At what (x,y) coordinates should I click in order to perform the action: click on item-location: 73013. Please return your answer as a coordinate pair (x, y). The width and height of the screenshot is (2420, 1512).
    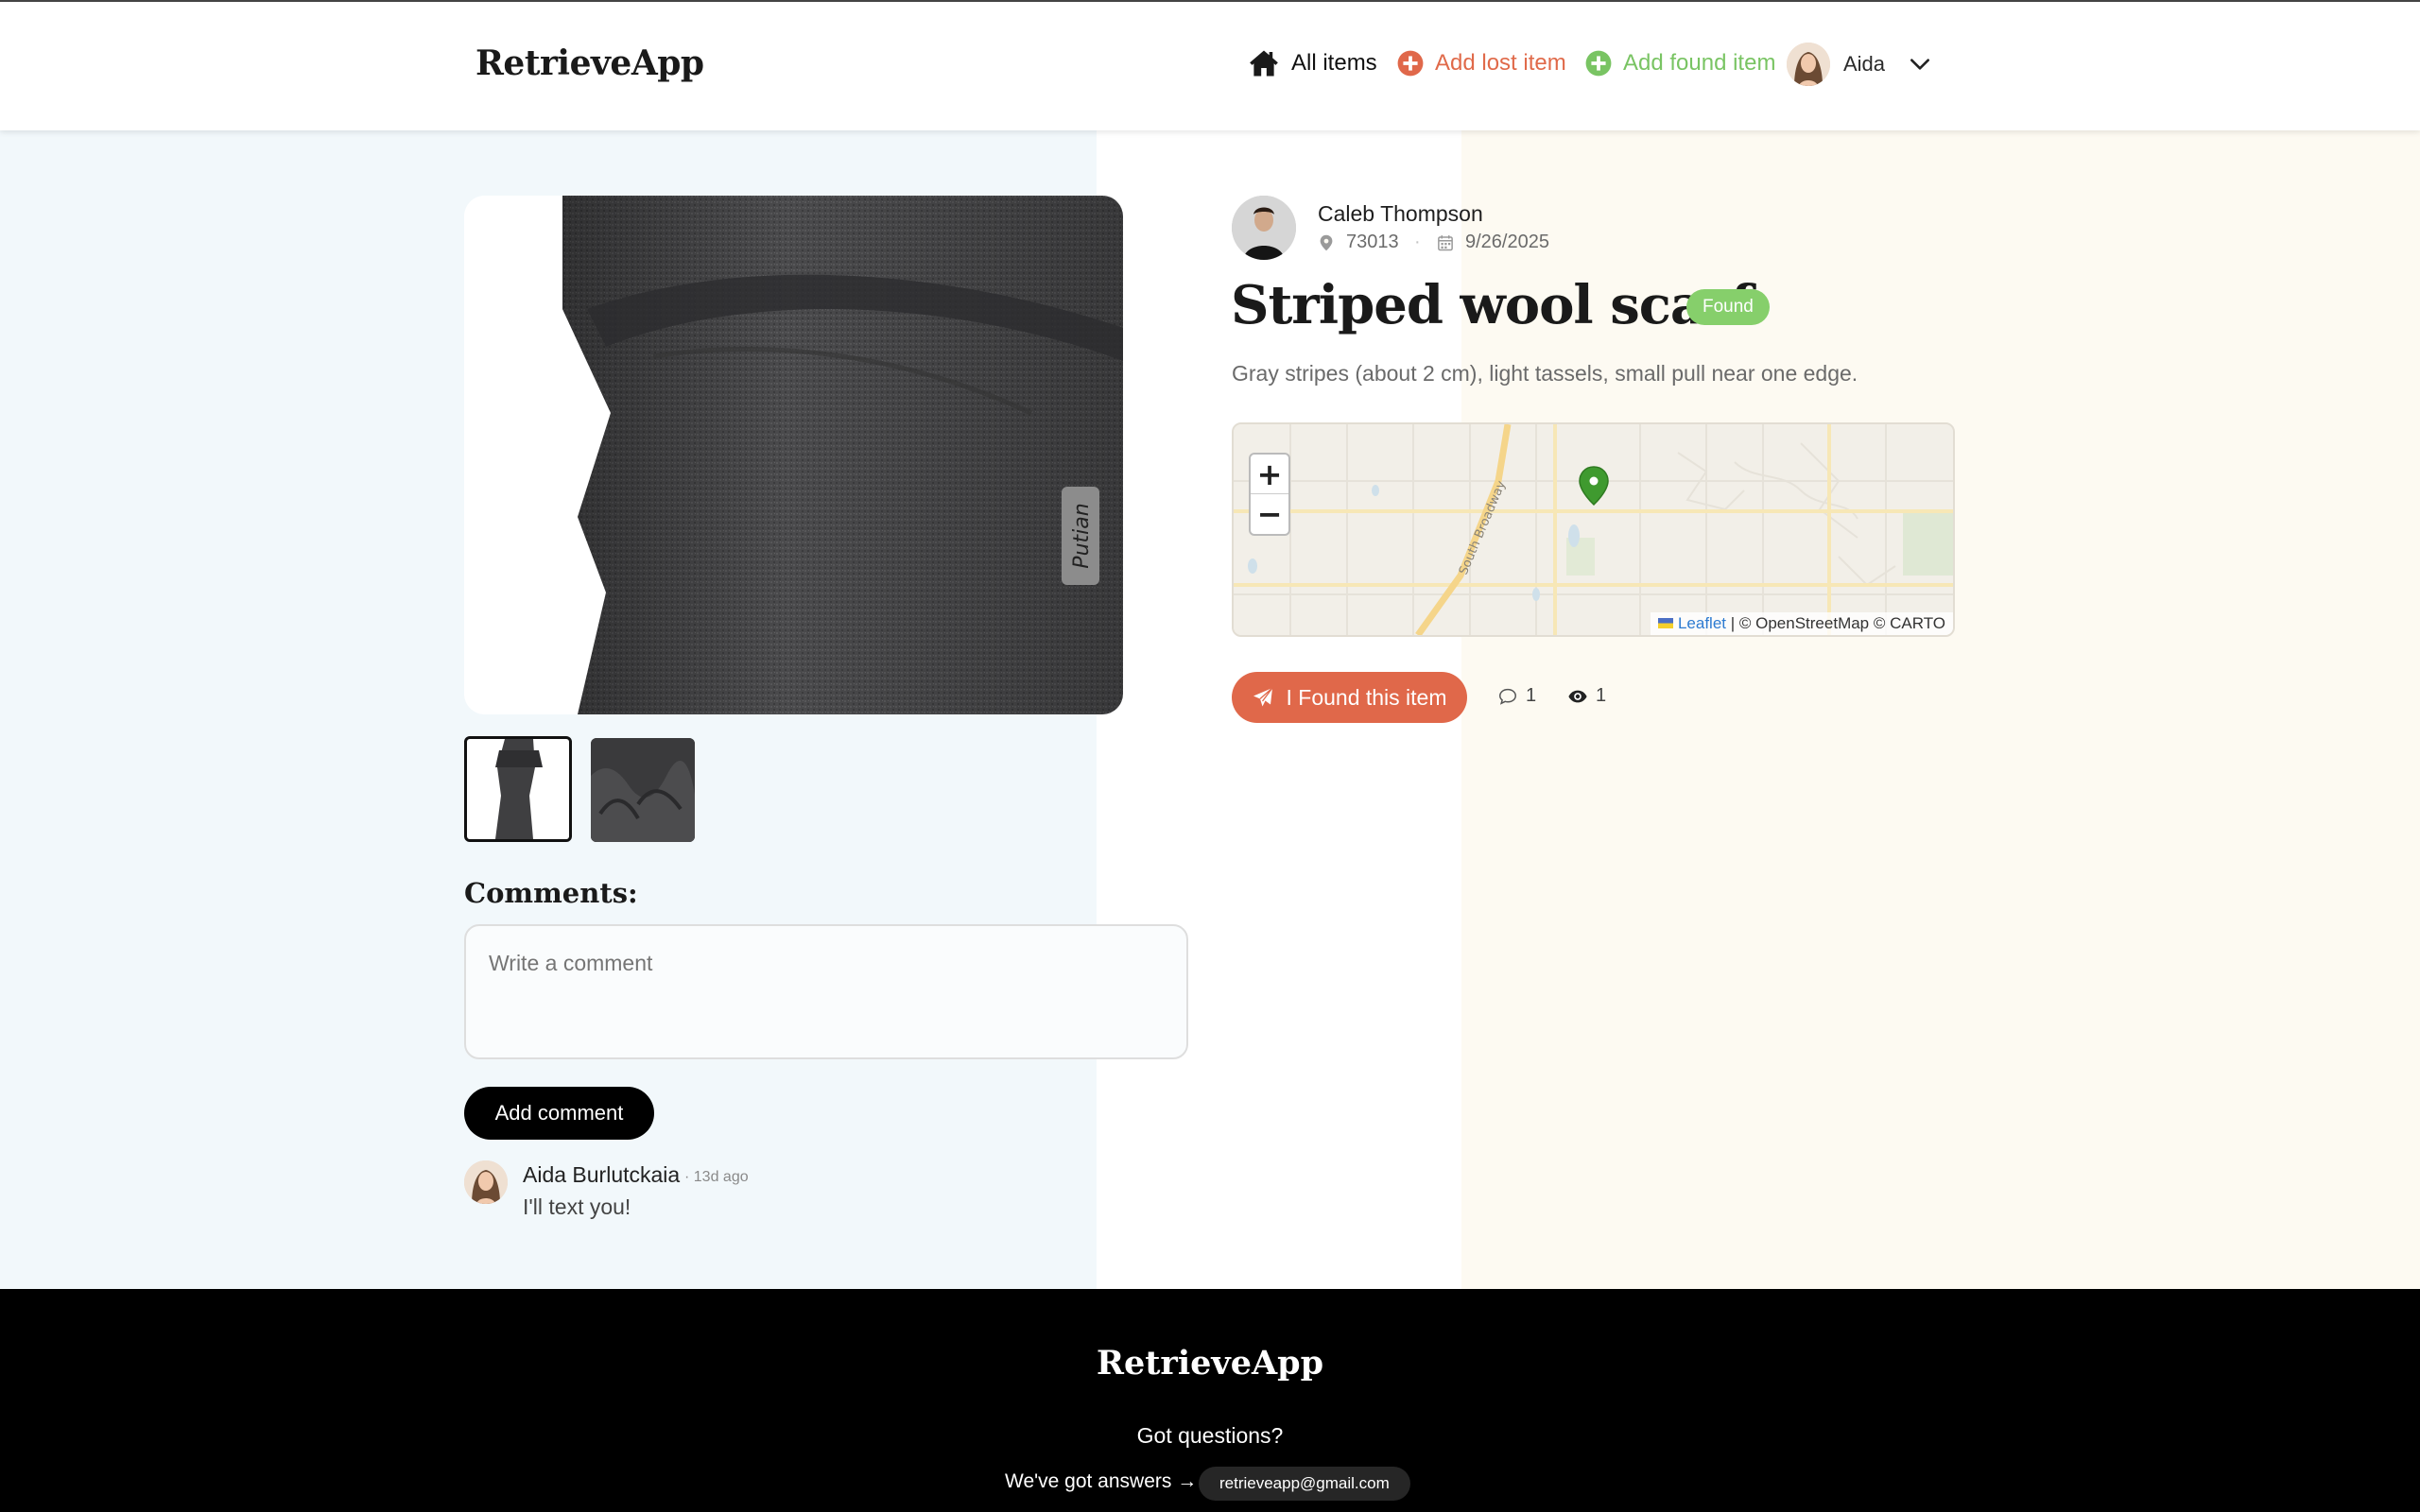
    Looking at the image, I should click on (1359, 242).